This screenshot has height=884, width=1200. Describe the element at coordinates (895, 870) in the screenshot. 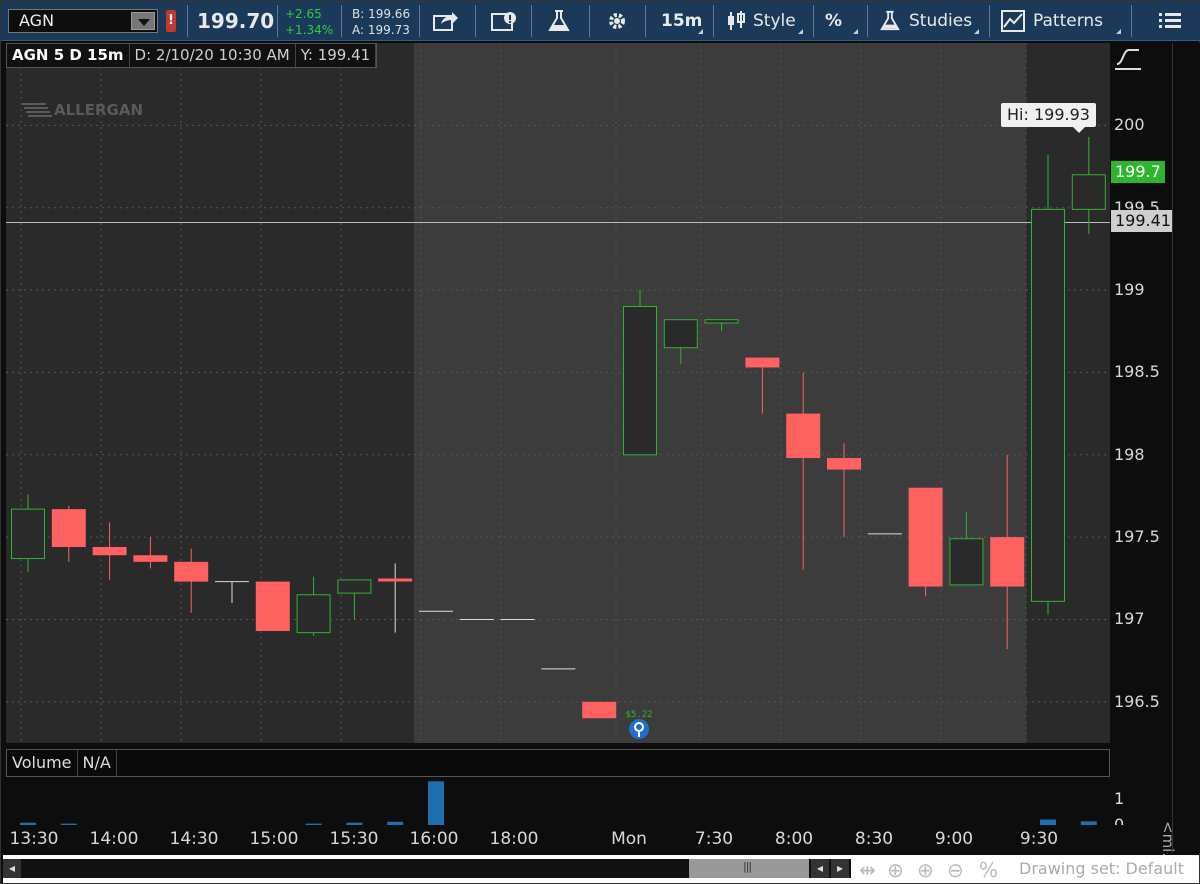

I see `crosshair-icon: ⊕` at that location.